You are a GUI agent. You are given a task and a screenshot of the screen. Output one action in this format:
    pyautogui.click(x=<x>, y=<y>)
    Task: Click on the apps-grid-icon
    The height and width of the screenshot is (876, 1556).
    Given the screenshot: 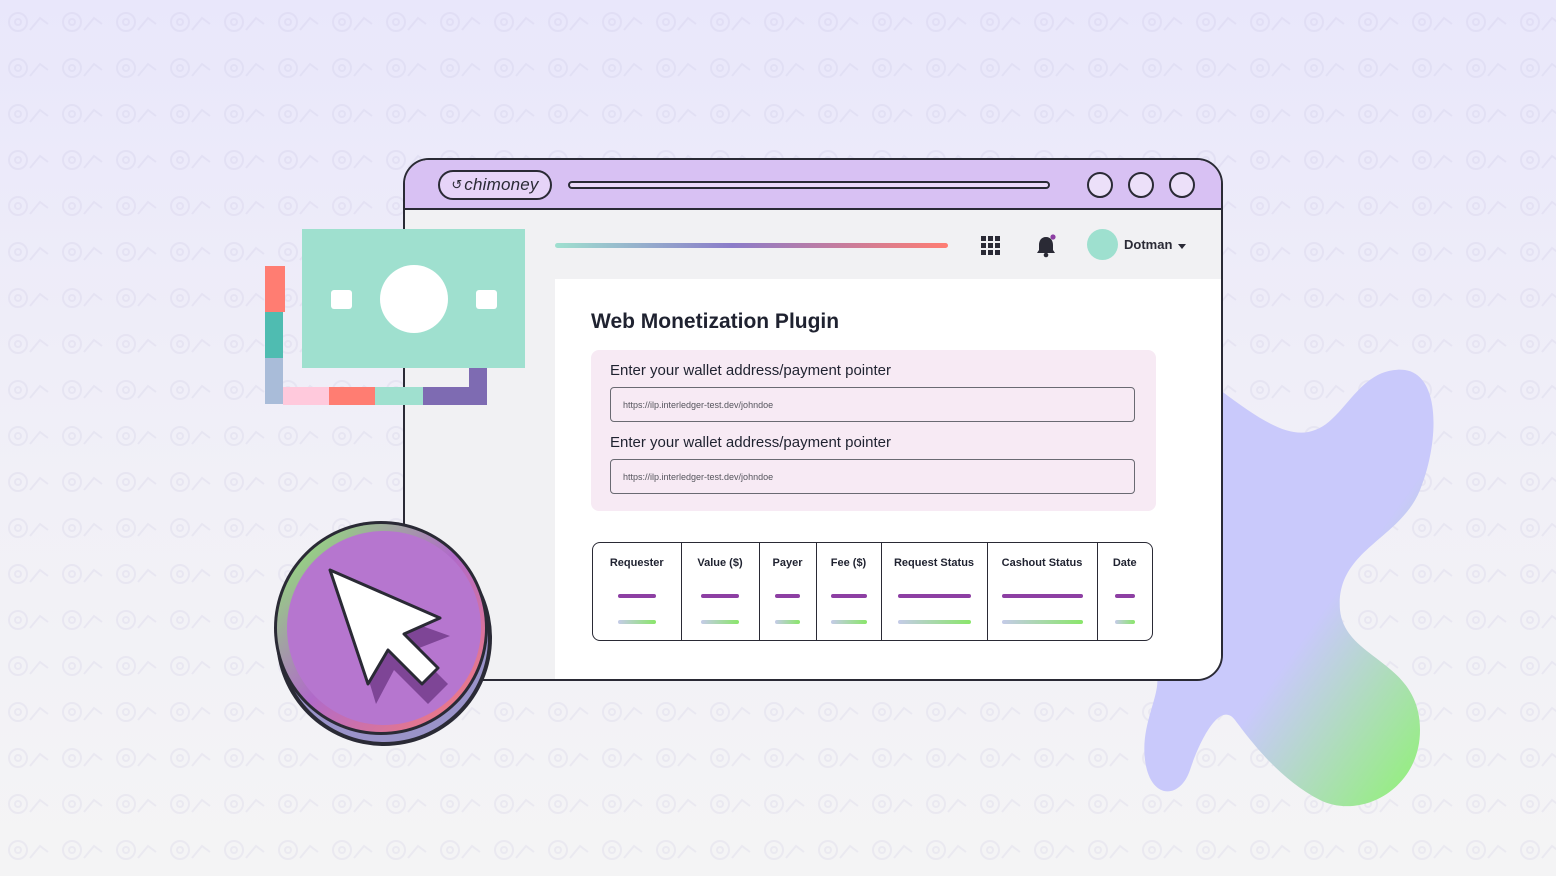 What is the action you would take?
    pyautogui.click(x=990, y=245)
    